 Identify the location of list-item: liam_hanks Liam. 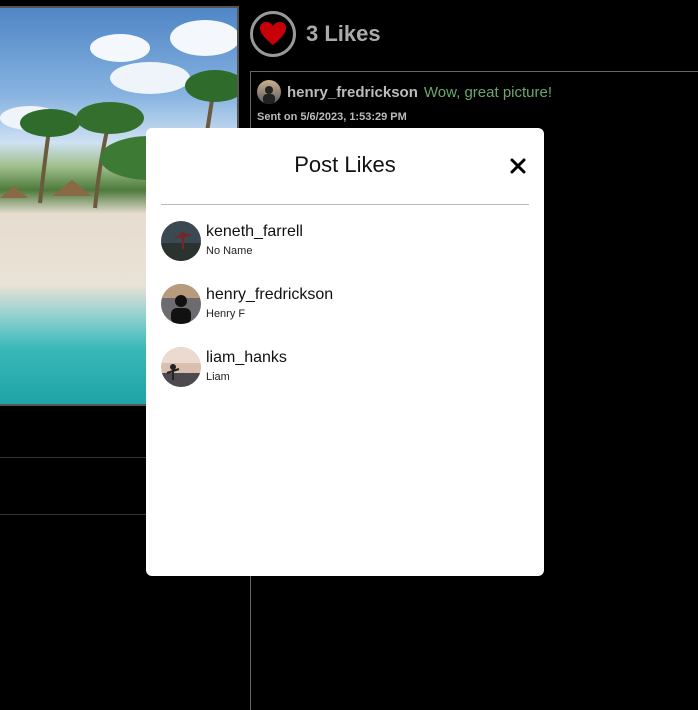
(224, 367).